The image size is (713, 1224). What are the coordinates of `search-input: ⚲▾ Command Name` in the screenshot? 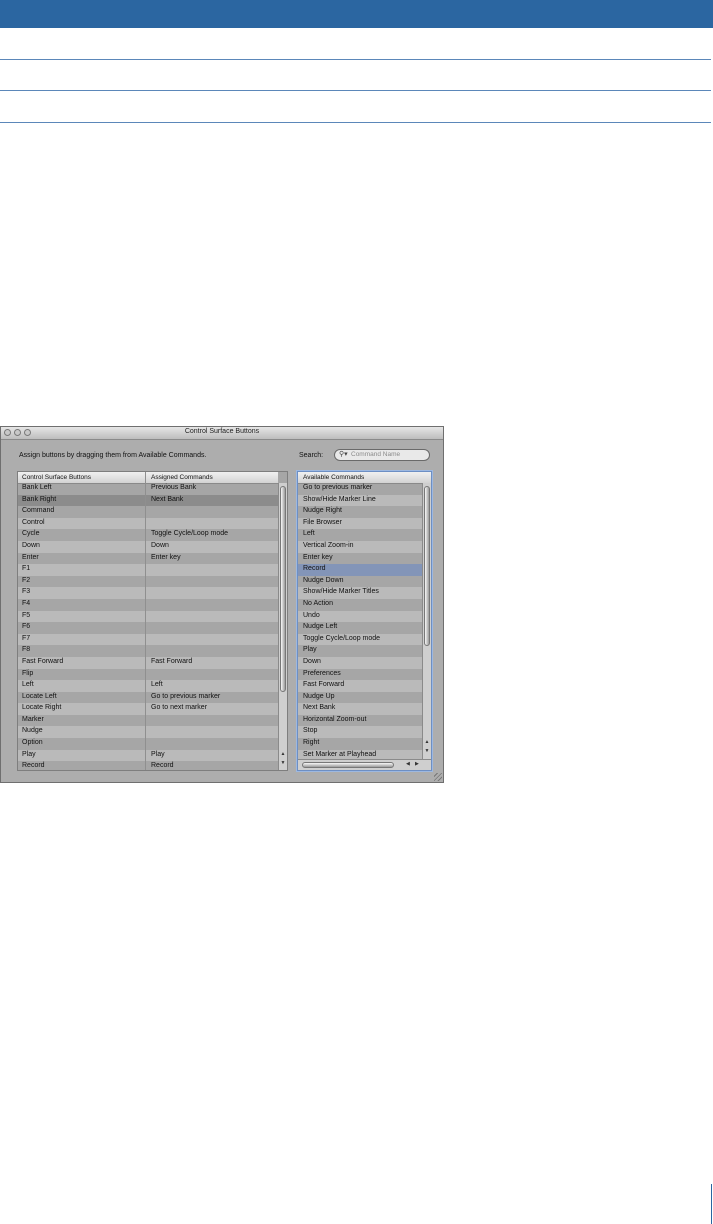 It's located at (382, 455).